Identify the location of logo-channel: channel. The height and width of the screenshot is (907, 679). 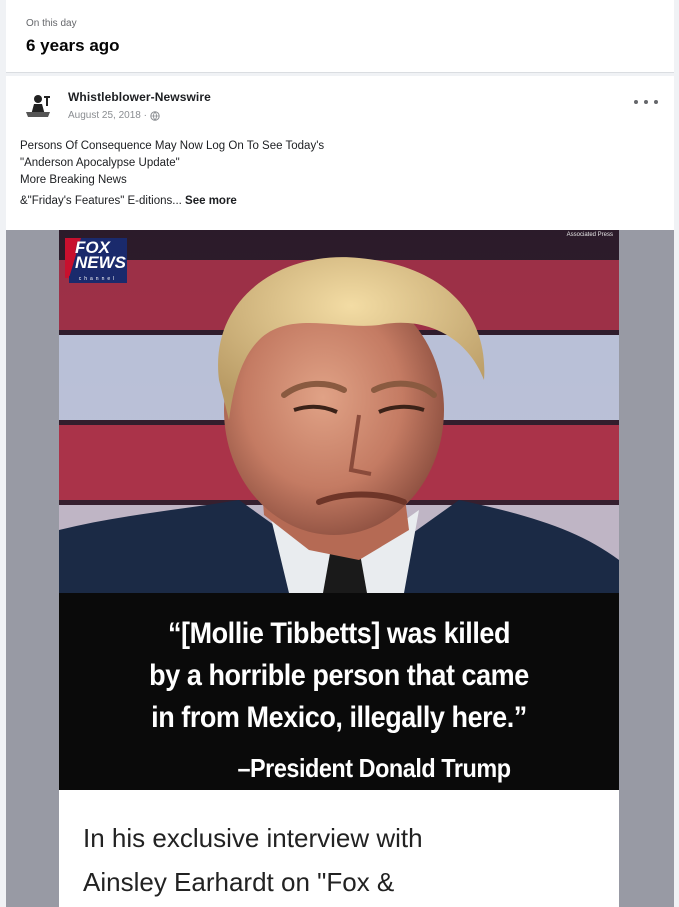
(98, 279).